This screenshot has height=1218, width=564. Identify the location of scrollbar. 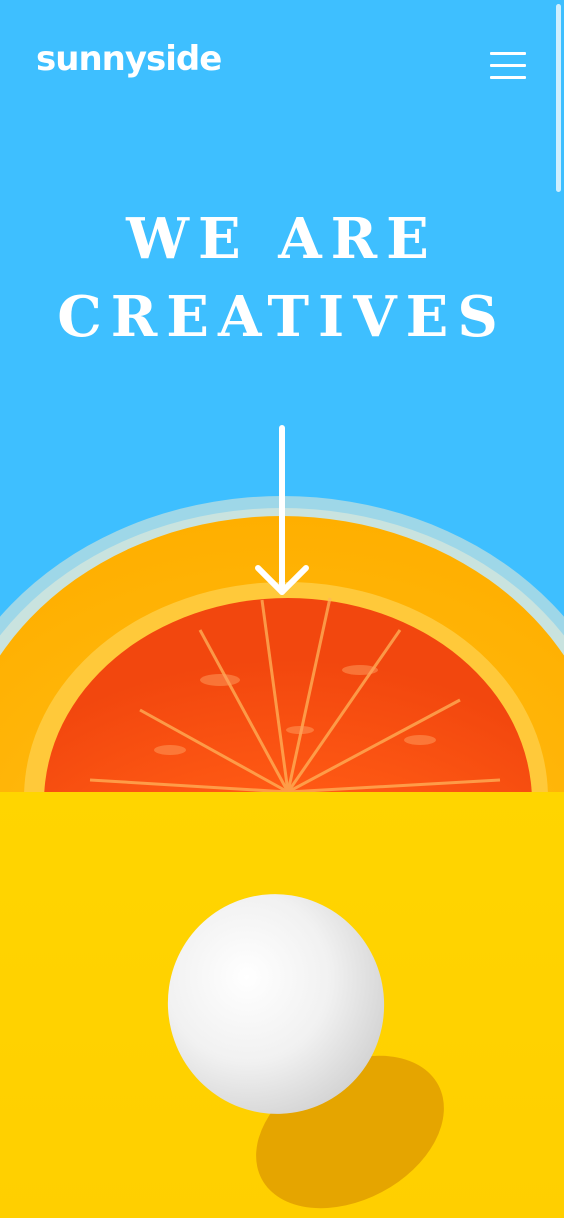
(558, 98).